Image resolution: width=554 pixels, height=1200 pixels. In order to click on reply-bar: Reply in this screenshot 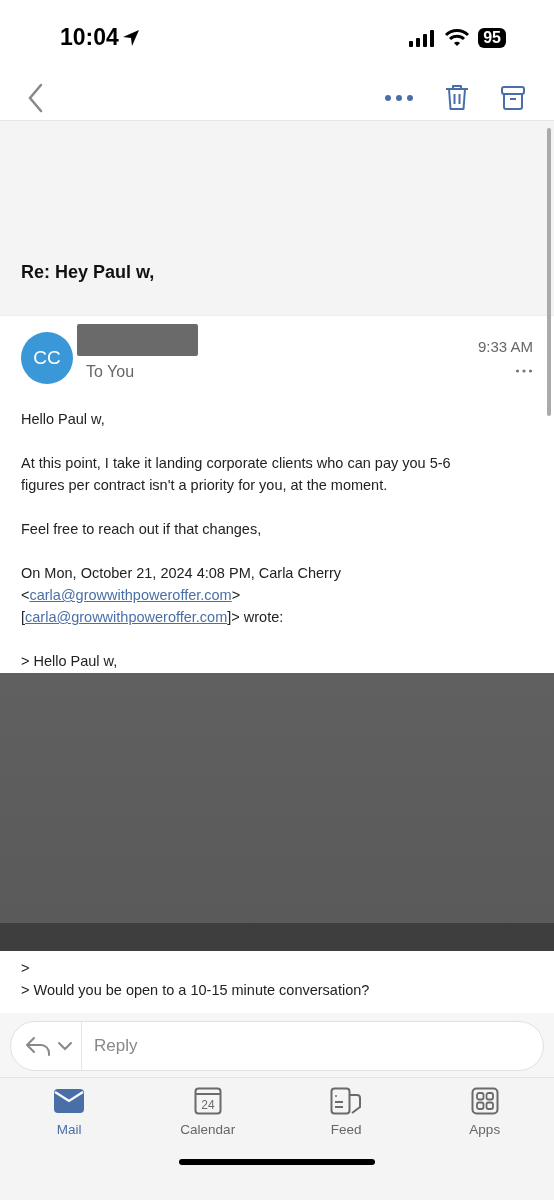, I will do `click(277, 1046)`.